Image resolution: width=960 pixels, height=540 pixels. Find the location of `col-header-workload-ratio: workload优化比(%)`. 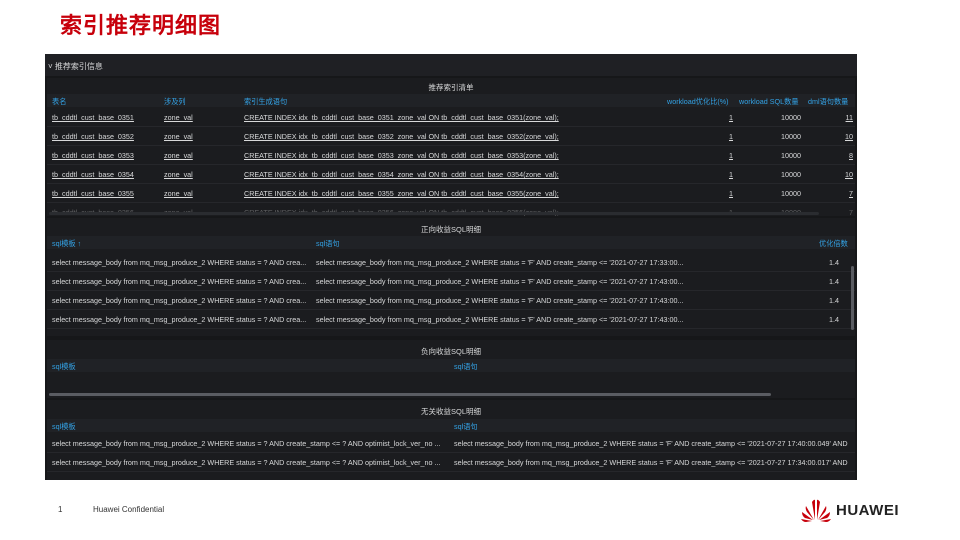

col-header-workload-ratio: workload优化比(%) is located at coordinates (698, 102).